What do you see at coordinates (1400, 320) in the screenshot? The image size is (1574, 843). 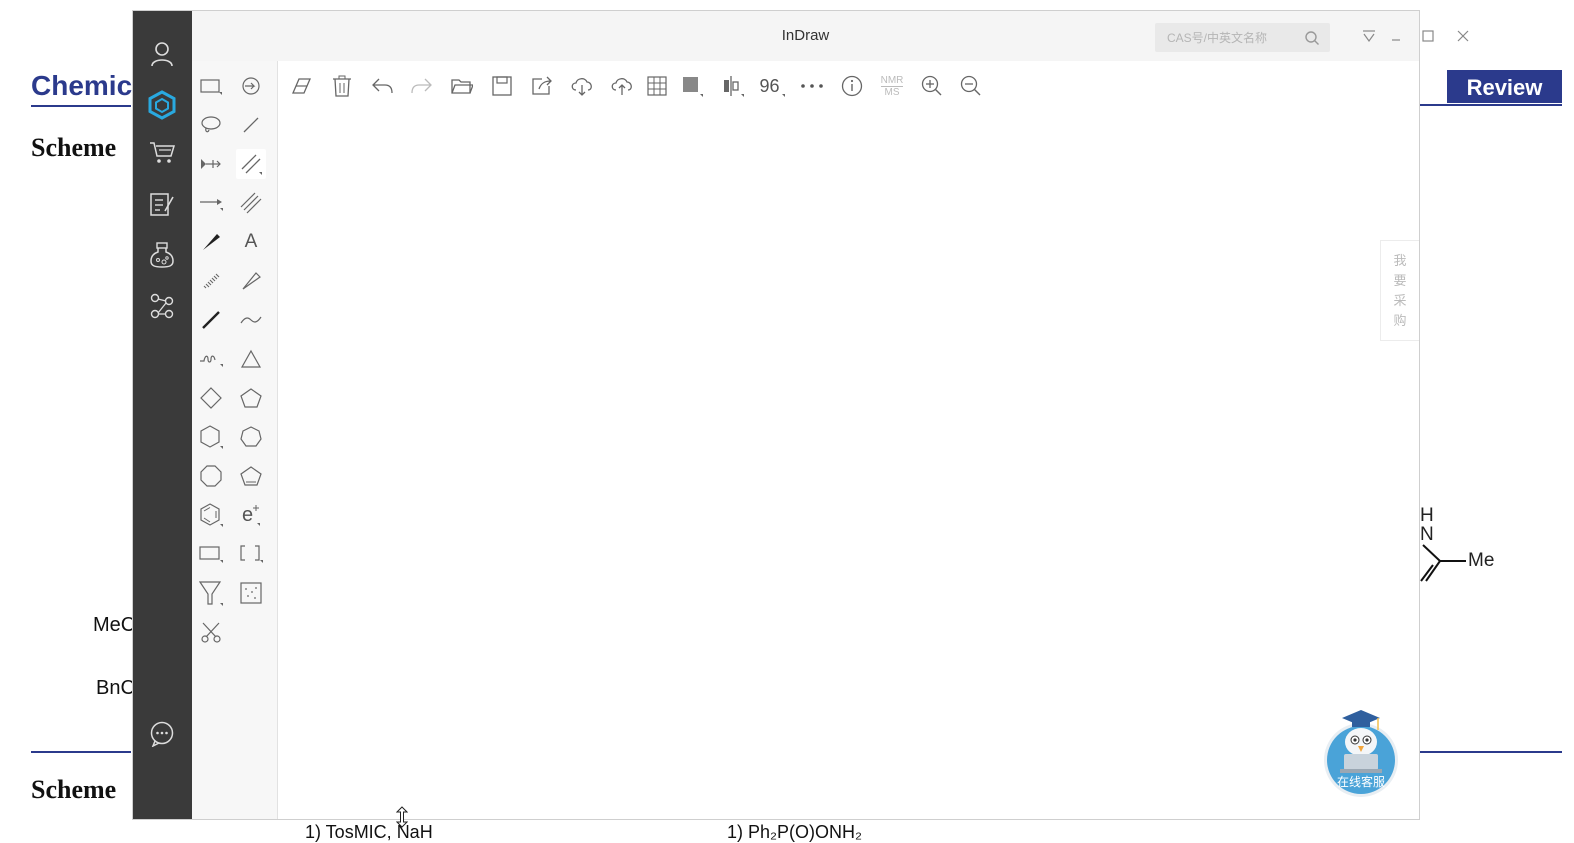 I see `purchase-char-4: 购` at bounding box center [1400, 320].